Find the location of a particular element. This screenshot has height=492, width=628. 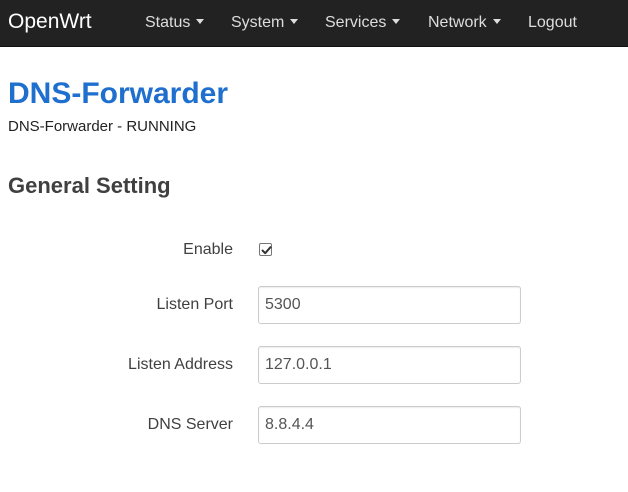

dns-server-input is located at coordinates (389, 425).